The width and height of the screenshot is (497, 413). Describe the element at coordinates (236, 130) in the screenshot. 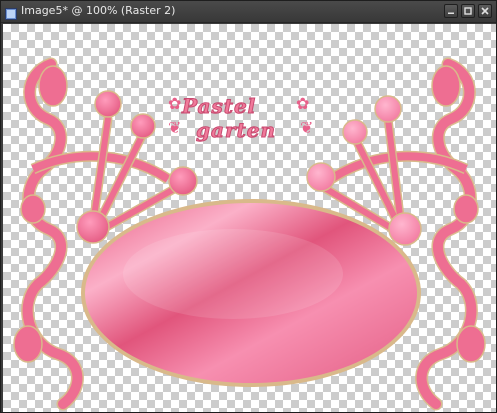

I see `wordart-line2: garten` at that location.